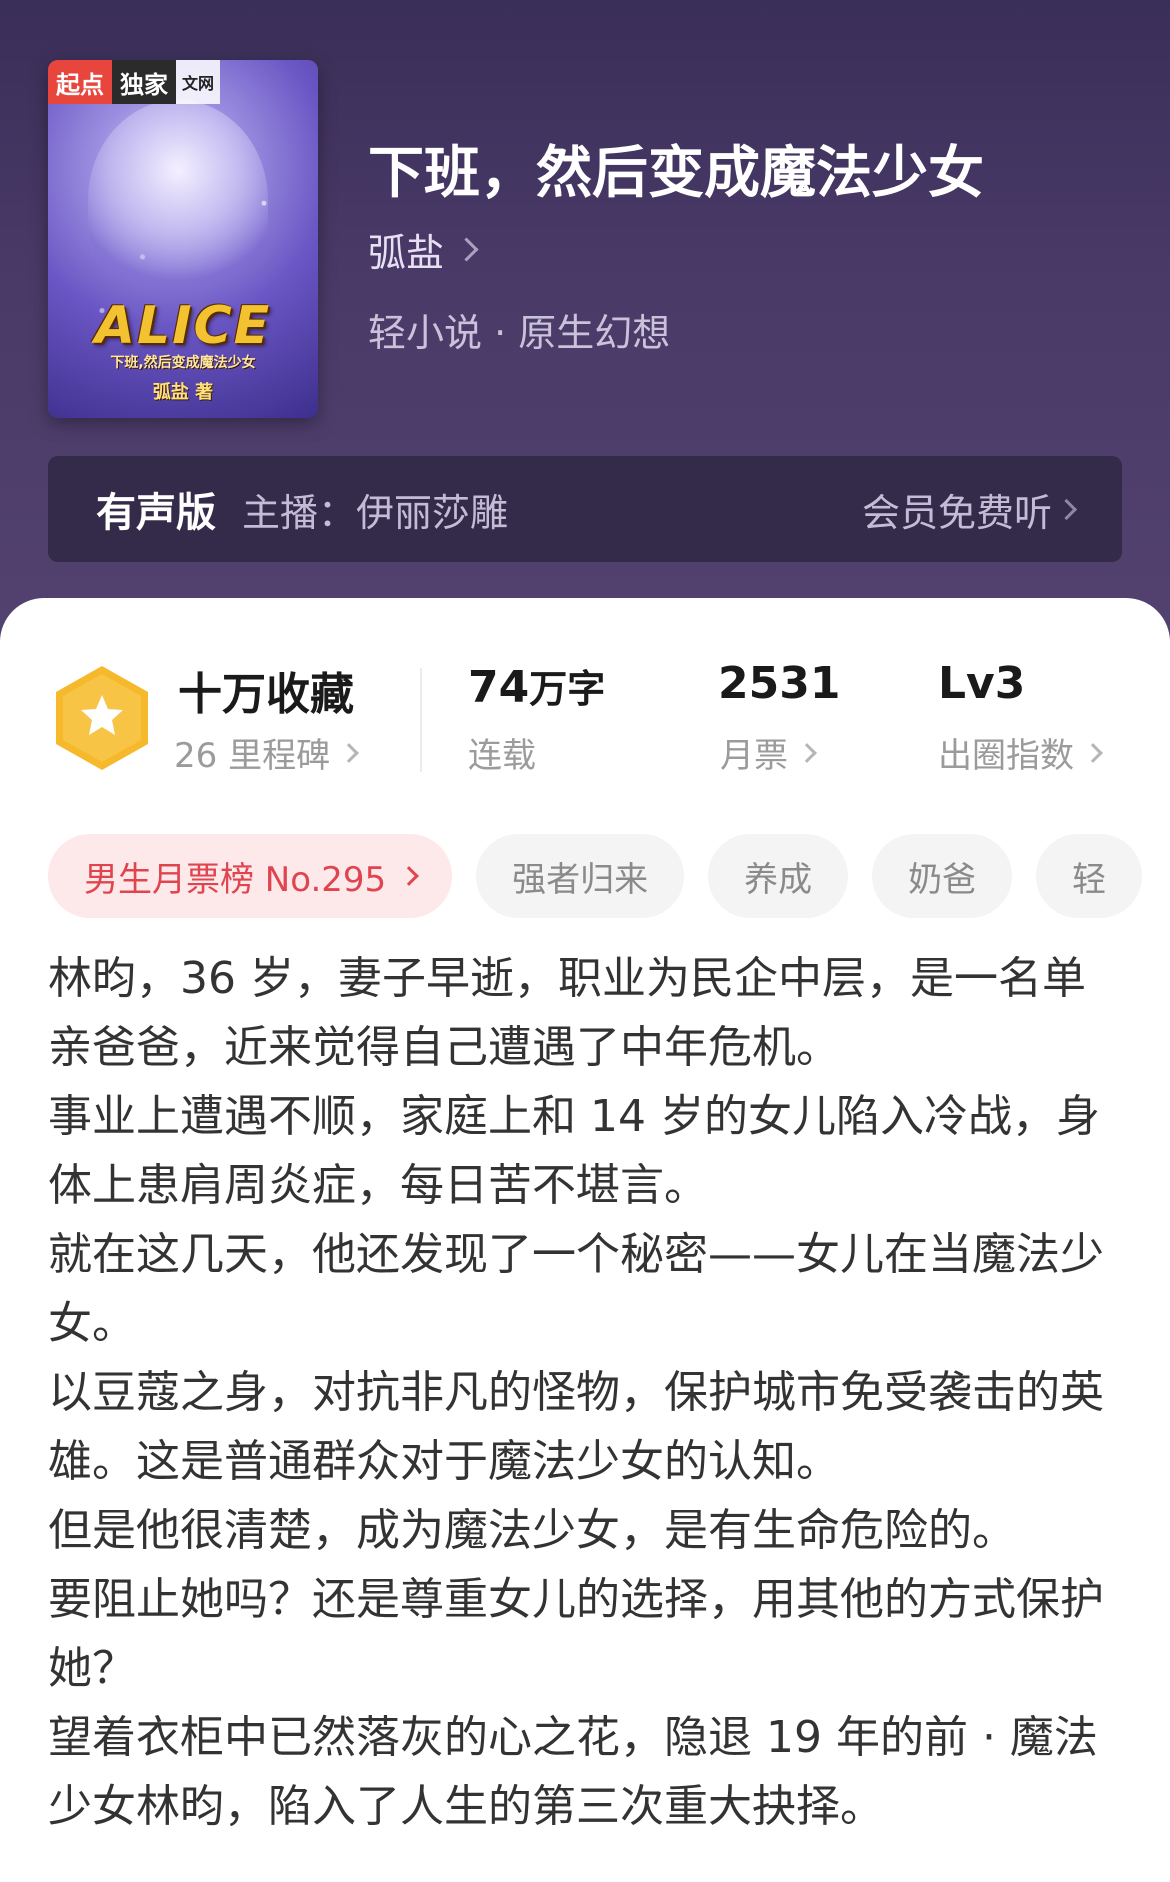 This screenshot has width=1170, height=1882. I want to click on cover-title-art: ALICE, so click(183, 326).